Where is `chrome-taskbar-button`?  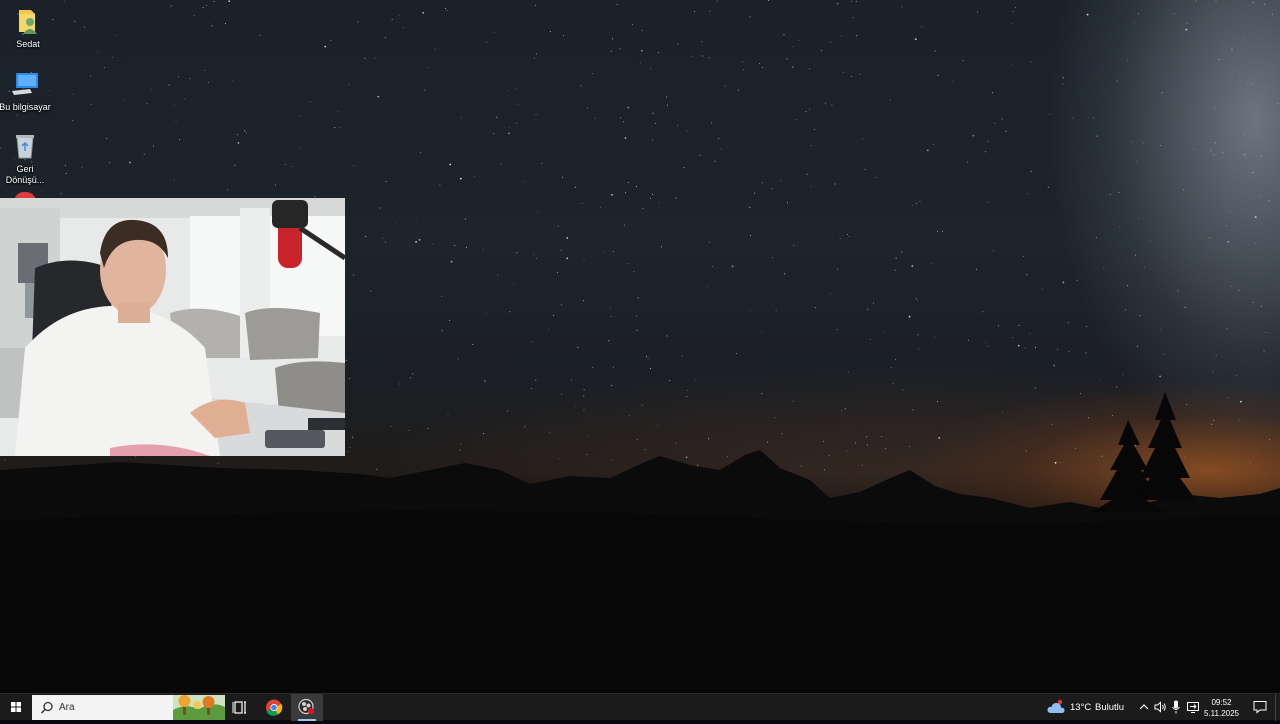
chrome-taskbar-button is located at coordinates (274, 707).